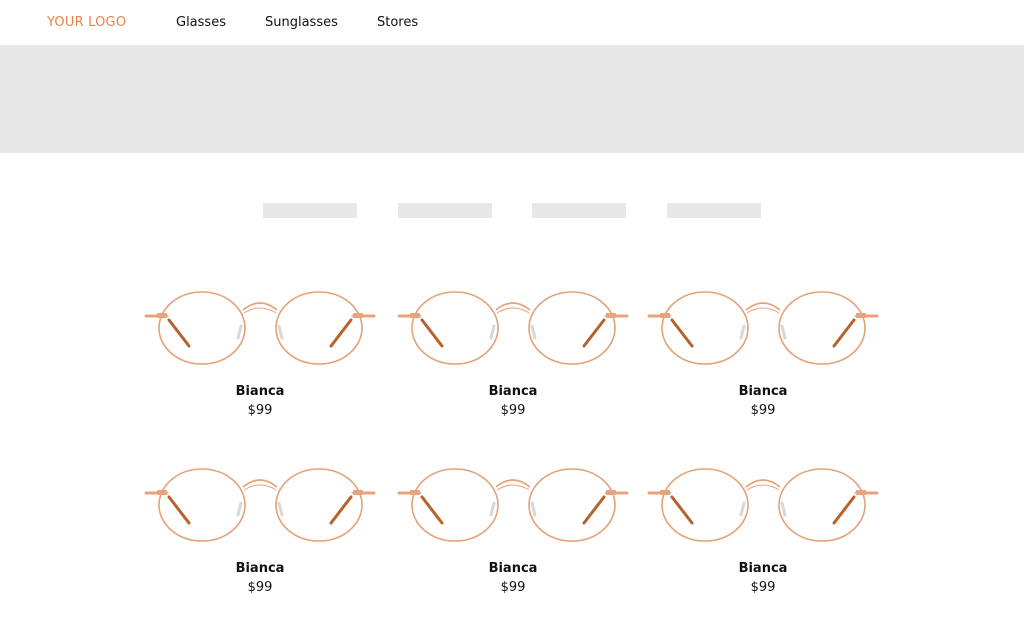 This screenshot has width=1024, height=639. What do you see at coordinates (86, 23) in the screenshot?
I see `brand-logo: YOUR LOGO` at bounding box center [86, 23].